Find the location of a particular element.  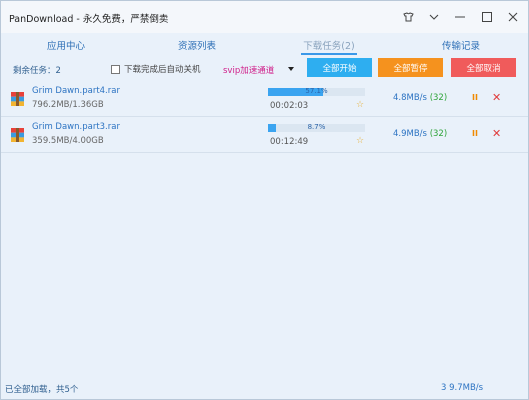

tab-transfer-history: 传输记录 is located at coordinates (461, 45).